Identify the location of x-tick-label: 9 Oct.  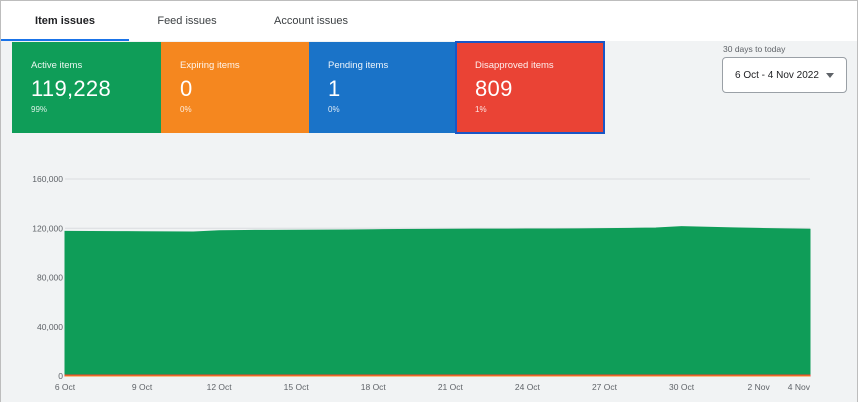
(142, 387).